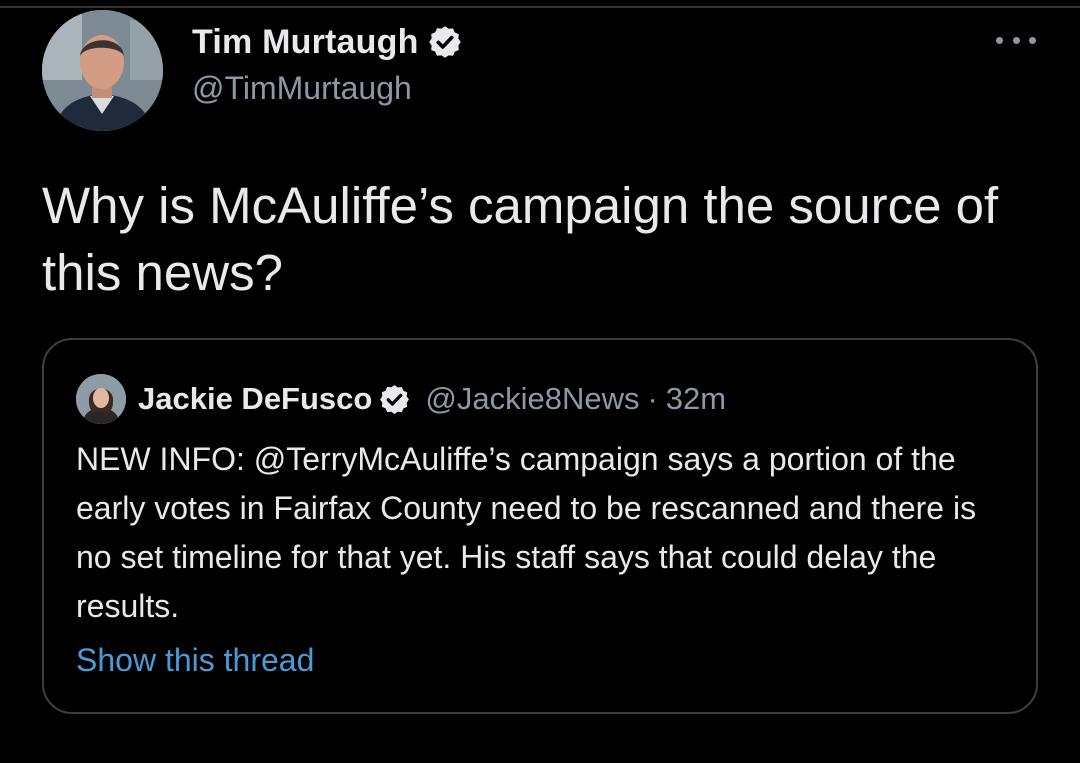 This screenshot has height=763, width=1080. What do you see at coordinates (696, 399) in the screenshot?
I see `quoted-tweet-timestamp: 32m` at bounding box center [696, 399].